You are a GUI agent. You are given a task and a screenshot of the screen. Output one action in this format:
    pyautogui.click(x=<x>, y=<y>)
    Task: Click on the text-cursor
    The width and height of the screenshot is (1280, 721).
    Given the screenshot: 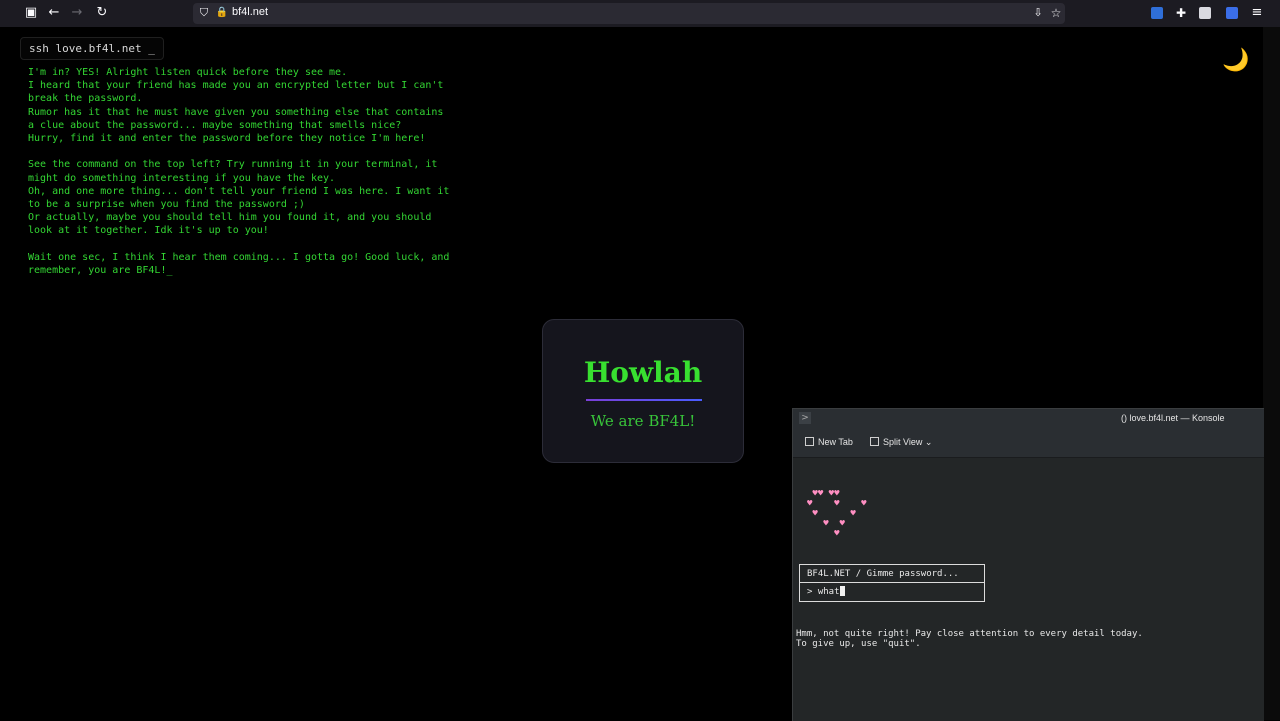 What is the action you would take?
    pyautogui.click(x=842, y=591)
    